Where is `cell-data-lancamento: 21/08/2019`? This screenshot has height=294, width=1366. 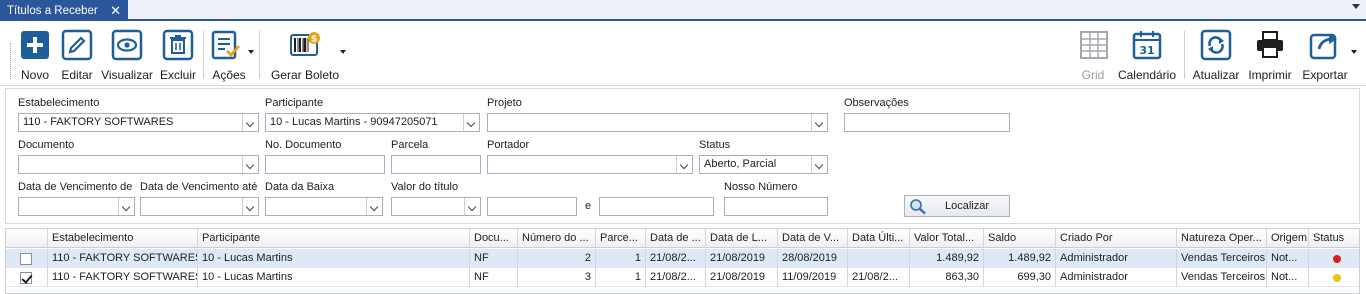 cell-data-lancamento: 21/08/2019 is located at coordinates (742, 277).